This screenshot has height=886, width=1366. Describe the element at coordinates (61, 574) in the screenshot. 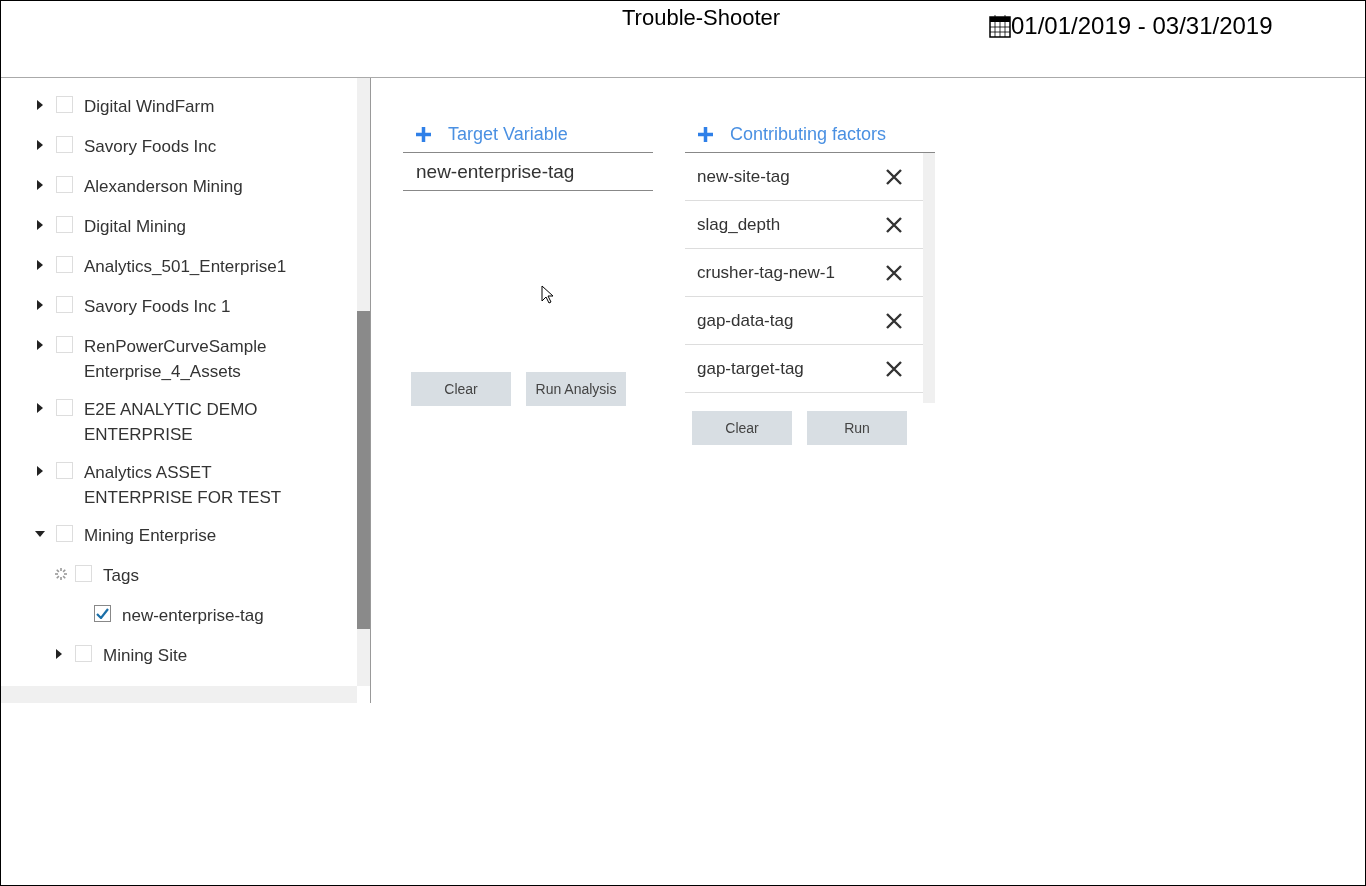

I see `spinner-icon` at that location.